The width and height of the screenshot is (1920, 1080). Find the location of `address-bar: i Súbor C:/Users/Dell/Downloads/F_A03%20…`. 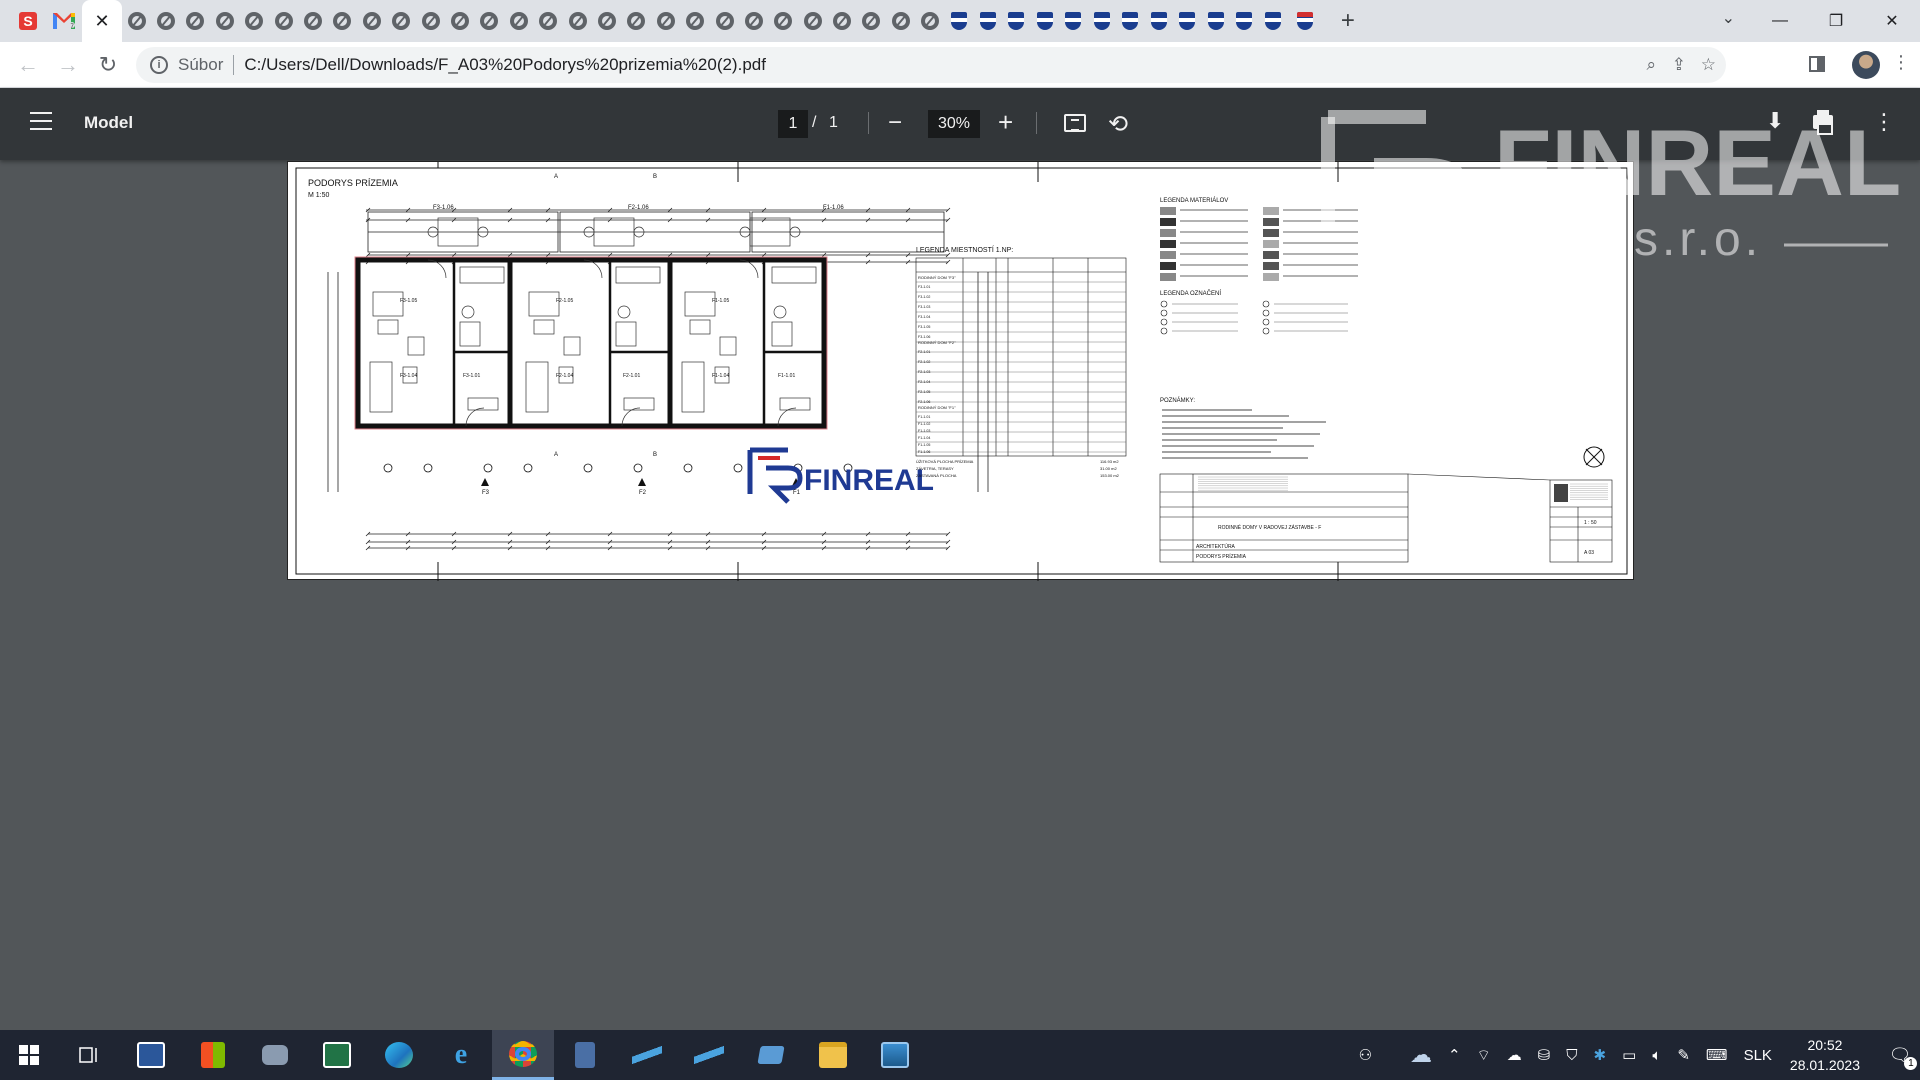

address-bar: i Súbor C:/Users/Dell/Downloads/F_A03%20… is located at coordinates (931, 65).